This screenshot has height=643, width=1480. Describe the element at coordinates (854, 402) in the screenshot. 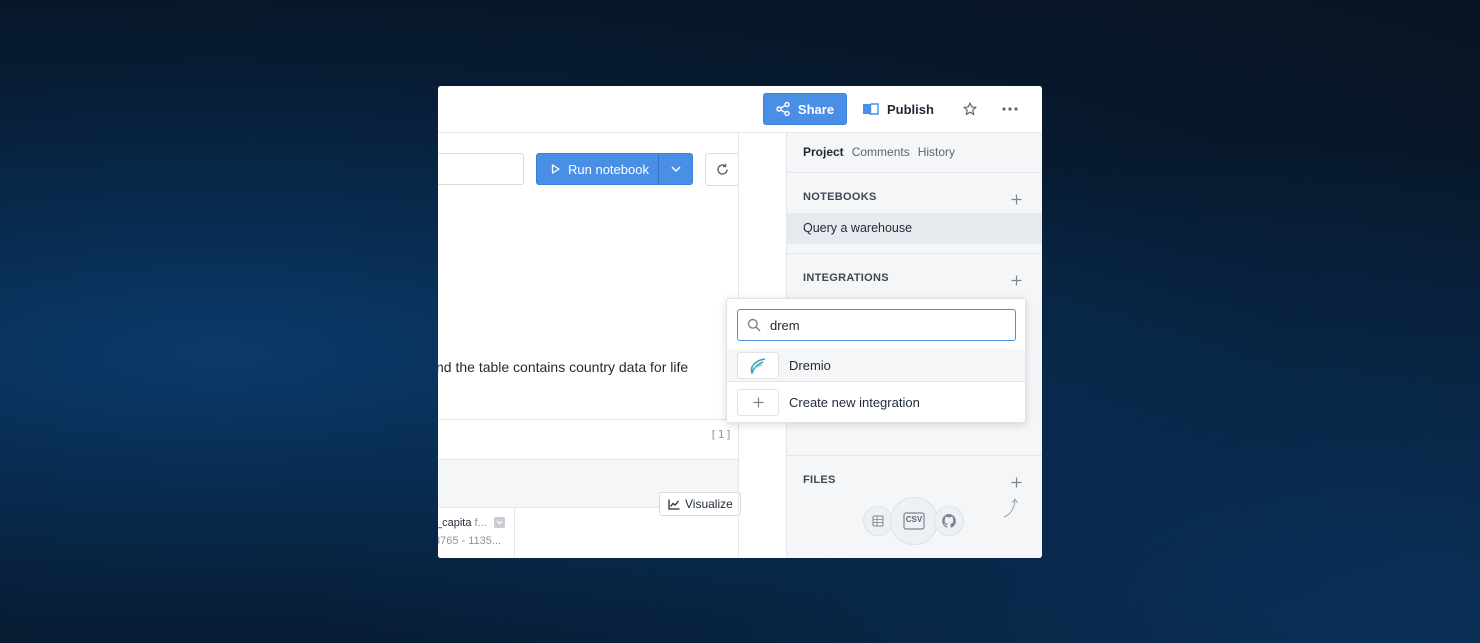

I see `create-integration-label: Create new integration` at that location.